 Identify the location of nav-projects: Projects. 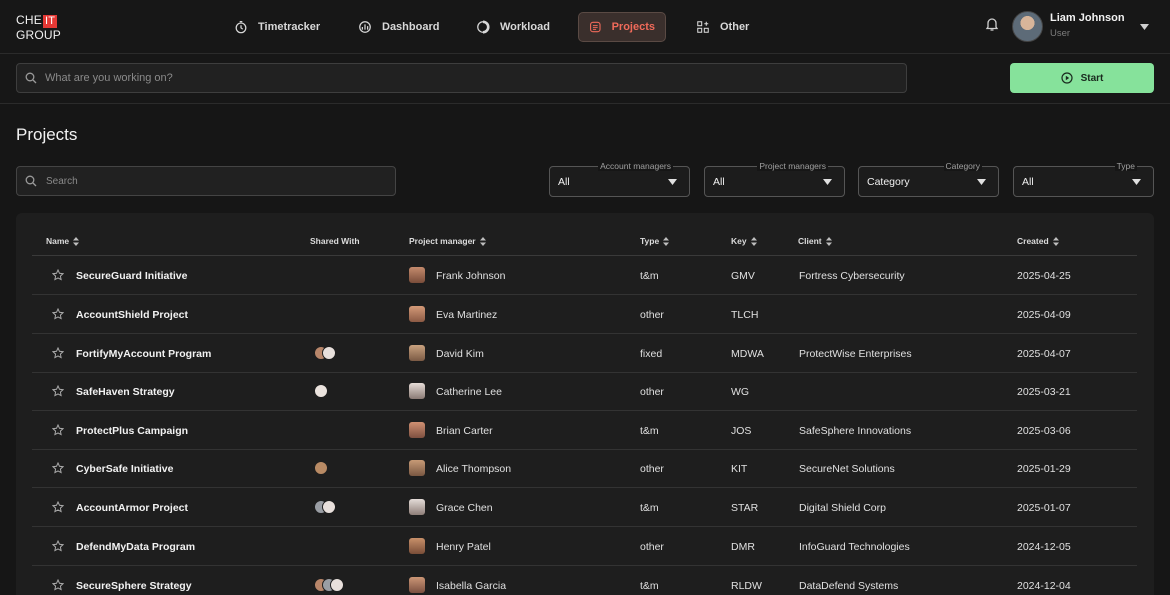
(622, 27).